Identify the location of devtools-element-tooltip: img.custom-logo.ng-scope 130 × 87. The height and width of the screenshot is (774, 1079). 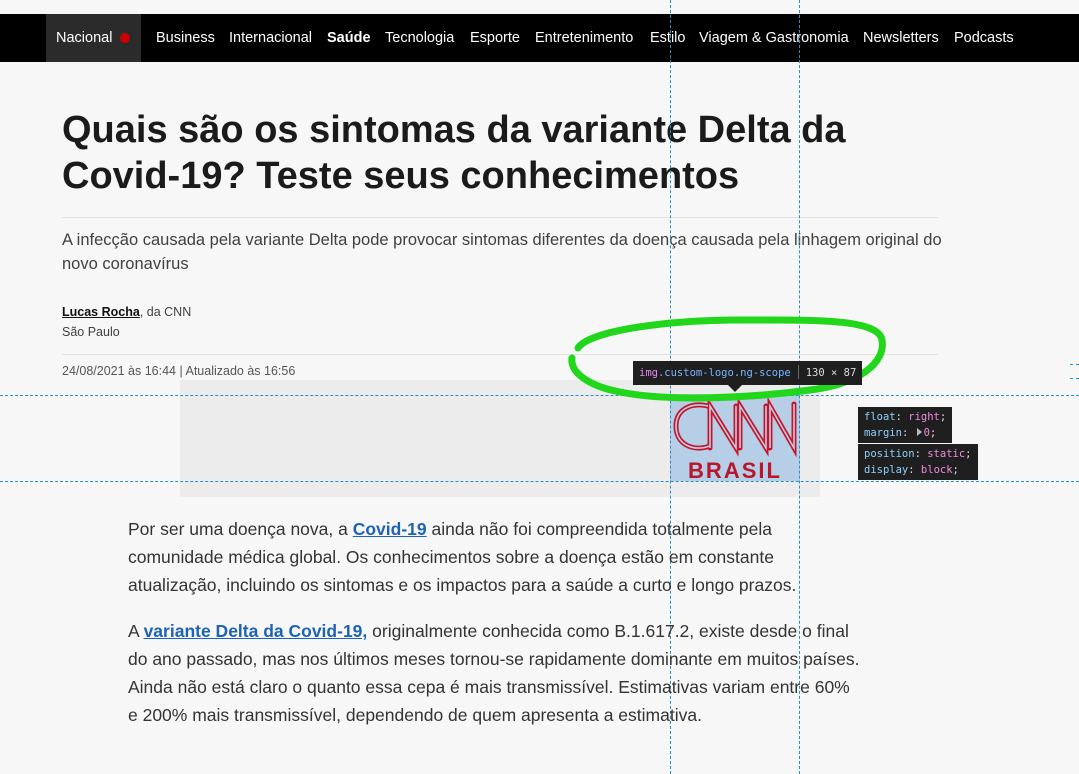
(748, 373).